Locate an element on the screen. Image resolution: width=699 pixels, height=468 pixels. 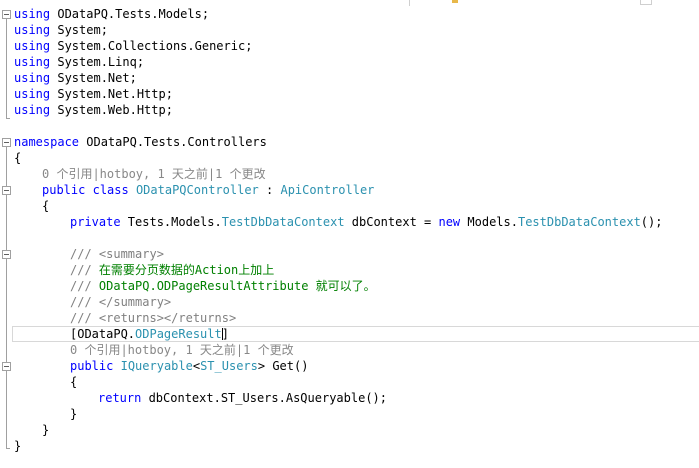
doc-text: ODataPQ.ODPageResultAttribute 就可以了。 is located at coordinates (237, 286).